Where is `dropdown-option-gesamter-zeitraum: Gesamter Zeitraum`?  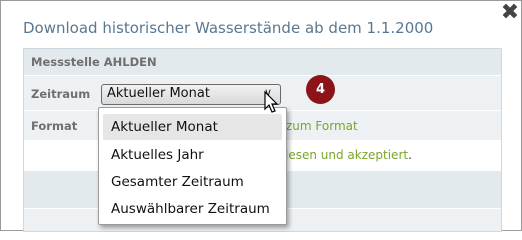 dropdown-option-gesamter-zeitraum: Gesamter Zeitraum is located at coordinates (192, 182).